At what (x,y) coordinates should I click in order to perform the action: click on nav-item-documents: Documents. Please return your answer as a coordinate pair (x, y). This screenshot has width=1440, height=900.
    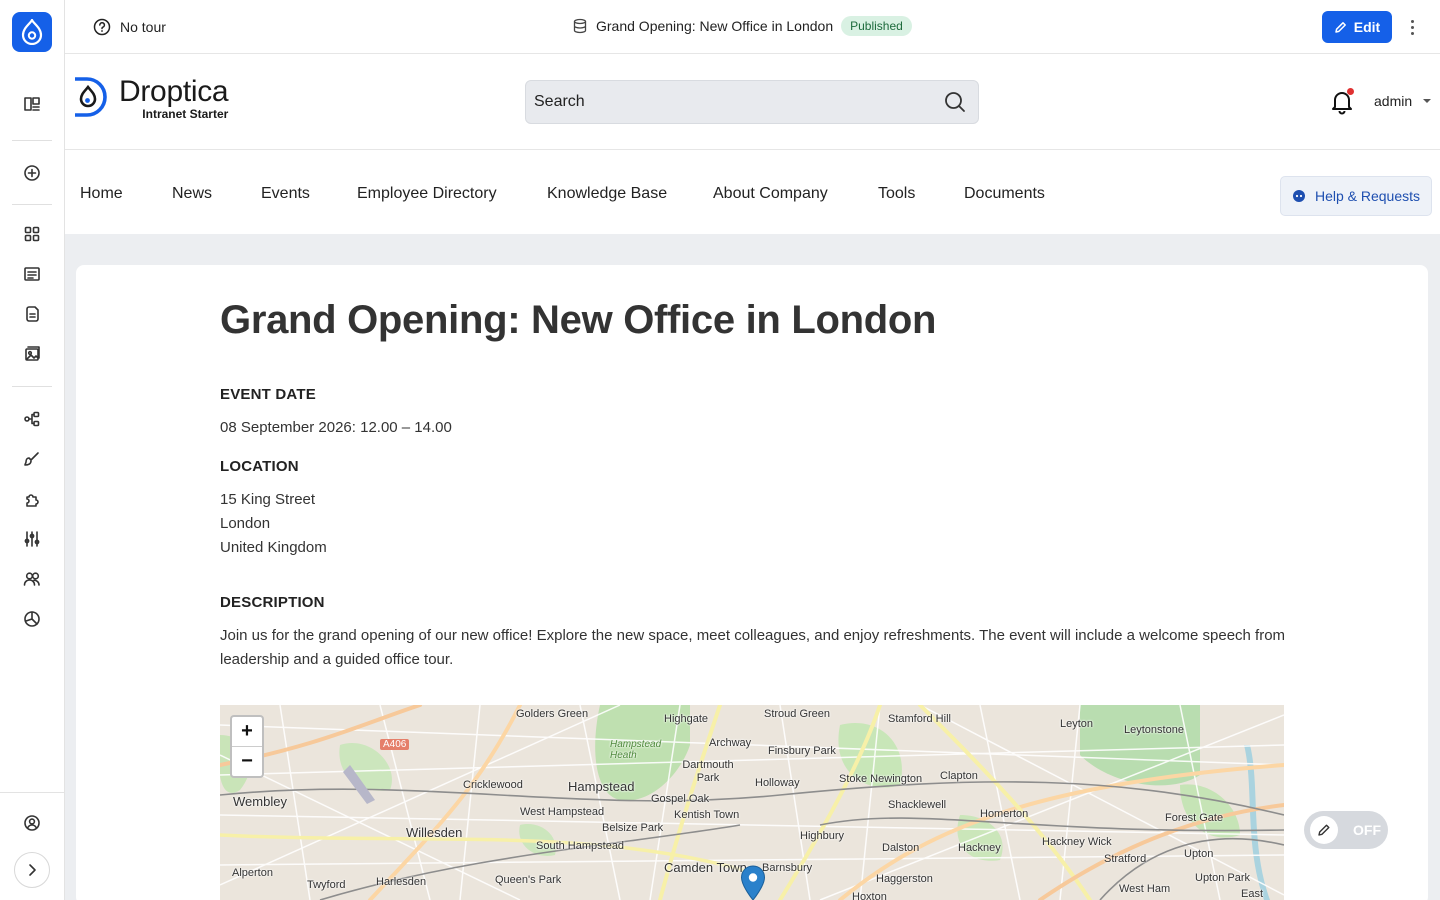
    Looking at the image, I should click on (1004, 194).